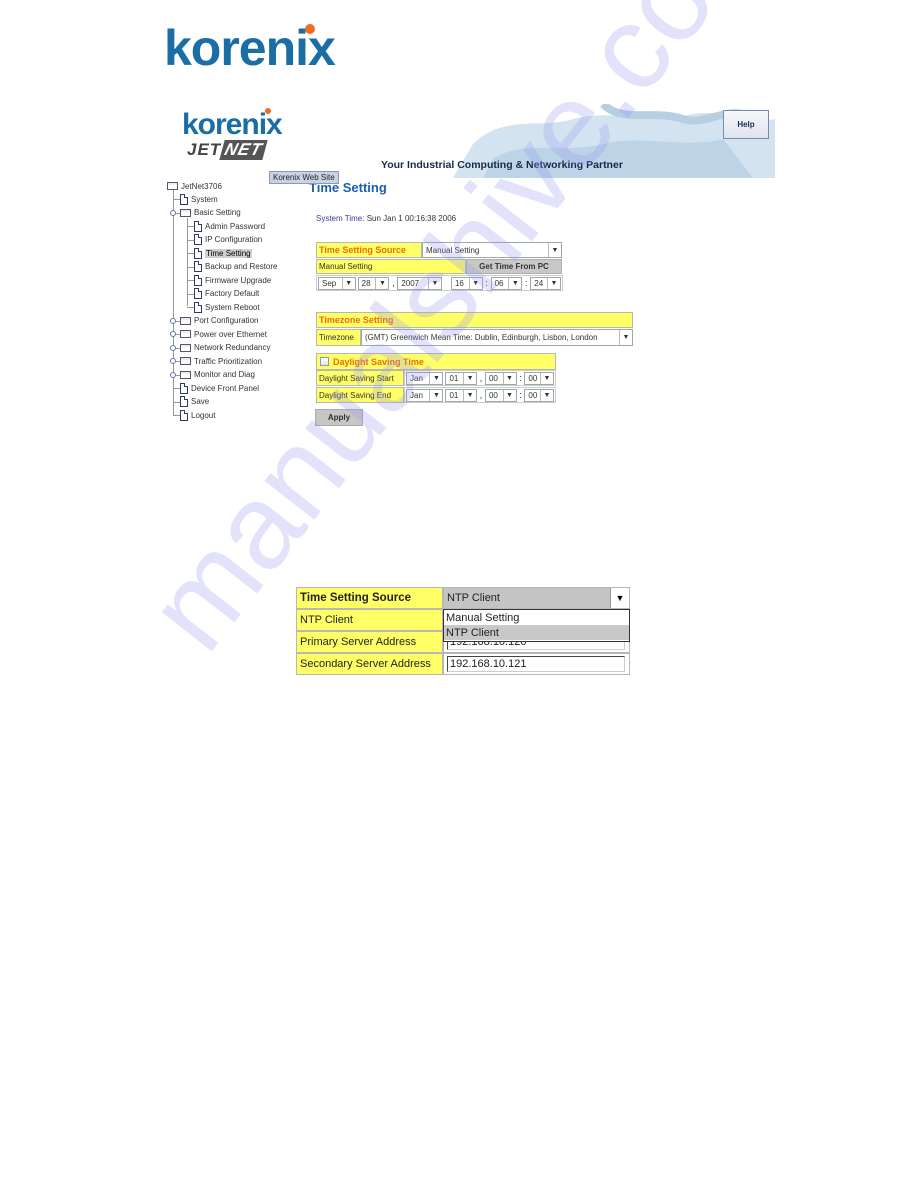 This screenshot has height=1188, width=918. I want to click on time-source-select: NTP Client ▼, so click(536, 598).